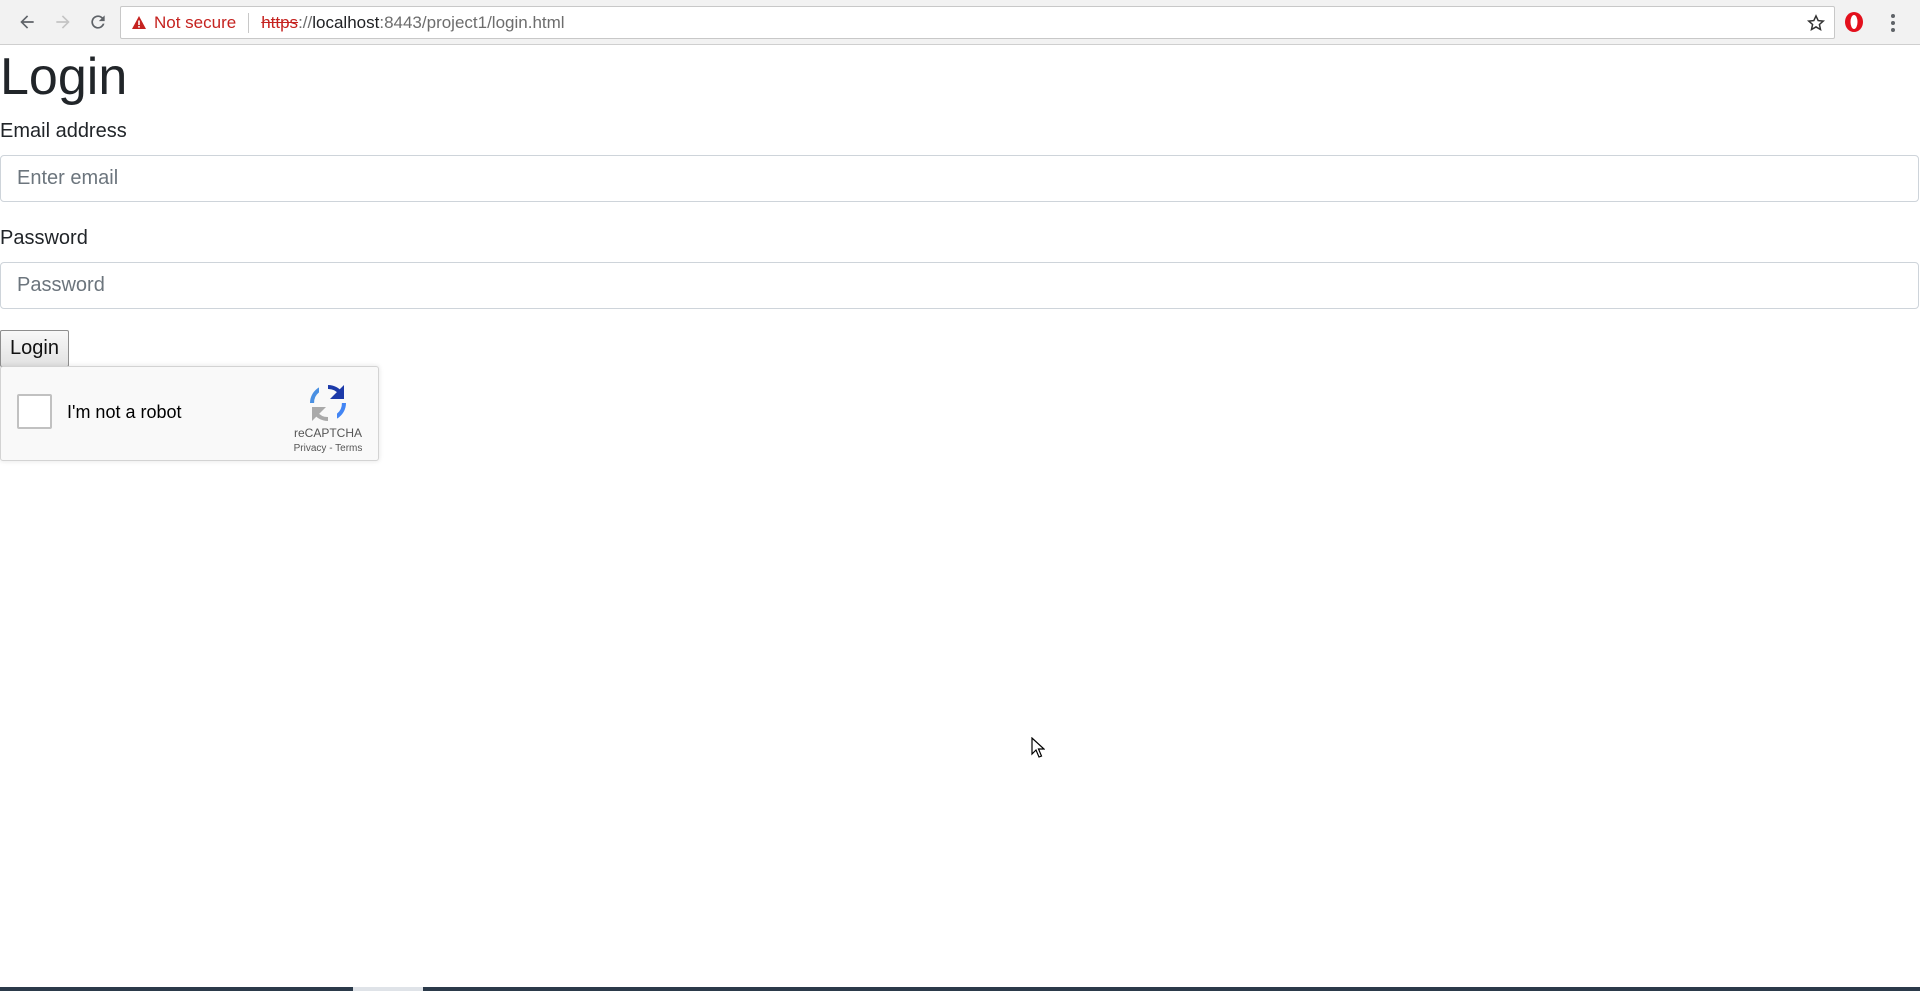 This screenshot has width=1920, height=991. What do you see at coordinates (249, 22) in the screenshot?
I see `omnibox-divider` at bounding box center [249, 22].